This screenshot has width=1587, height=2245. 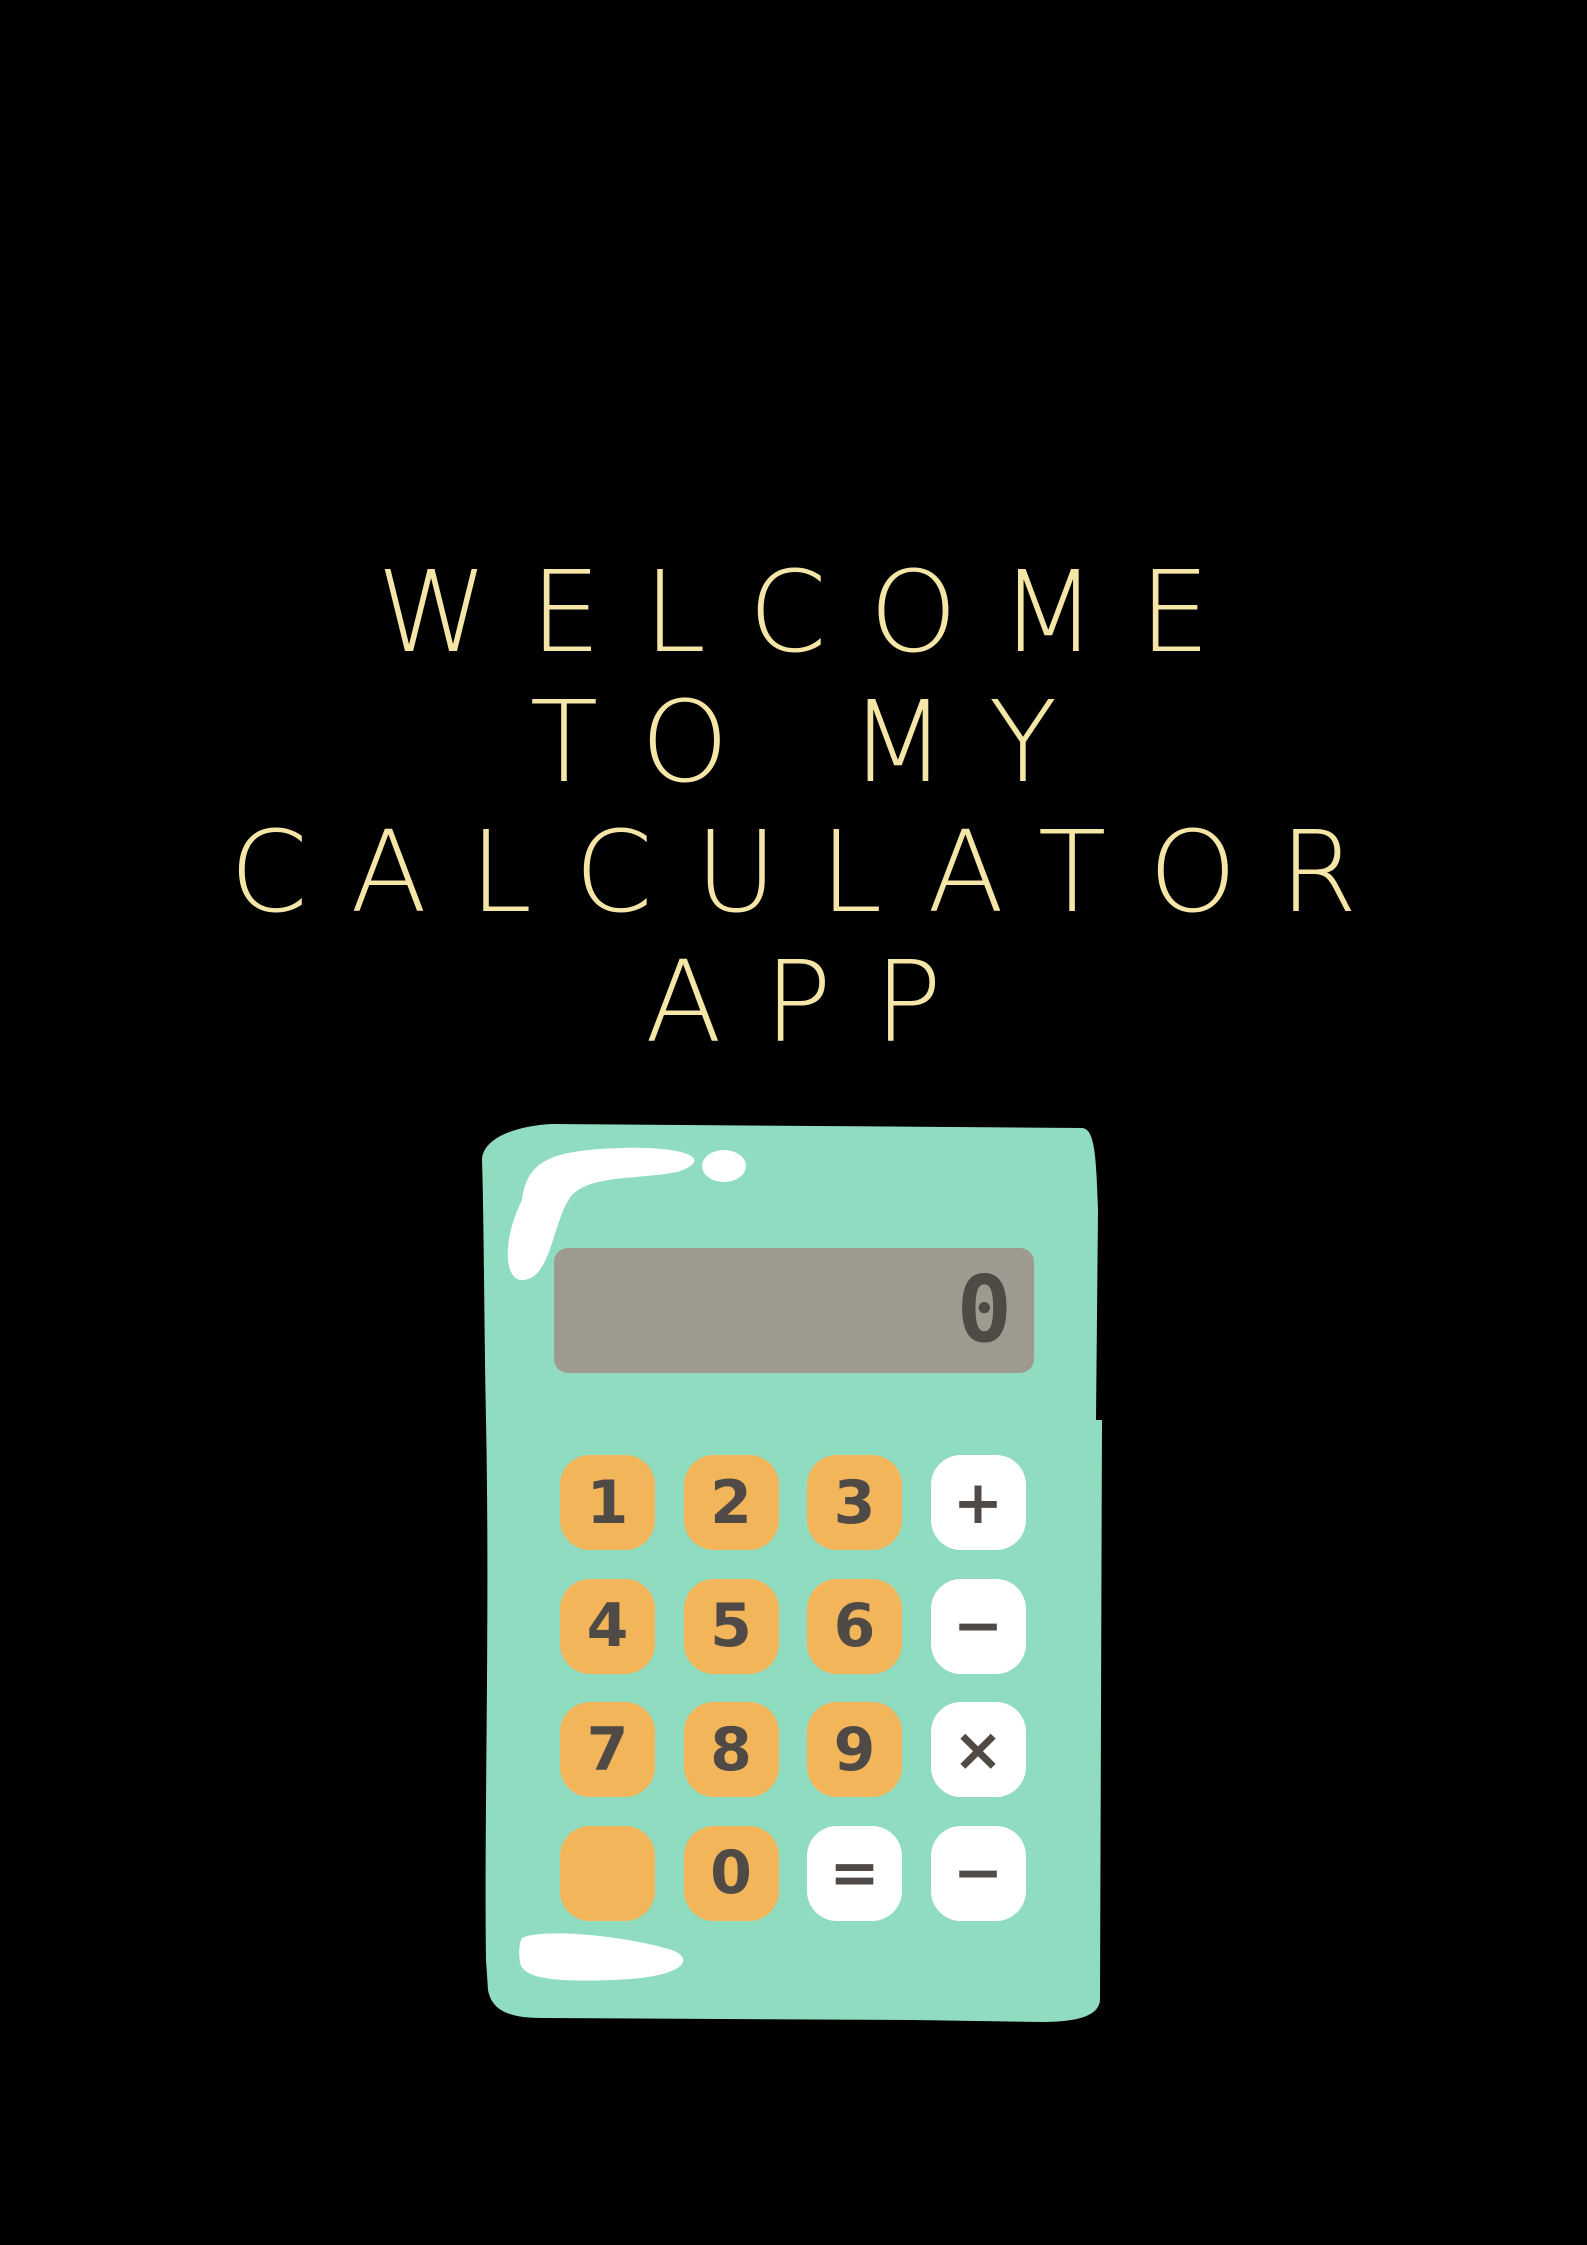 I want to click on display-value: 0, so click(x=984, y=1309).